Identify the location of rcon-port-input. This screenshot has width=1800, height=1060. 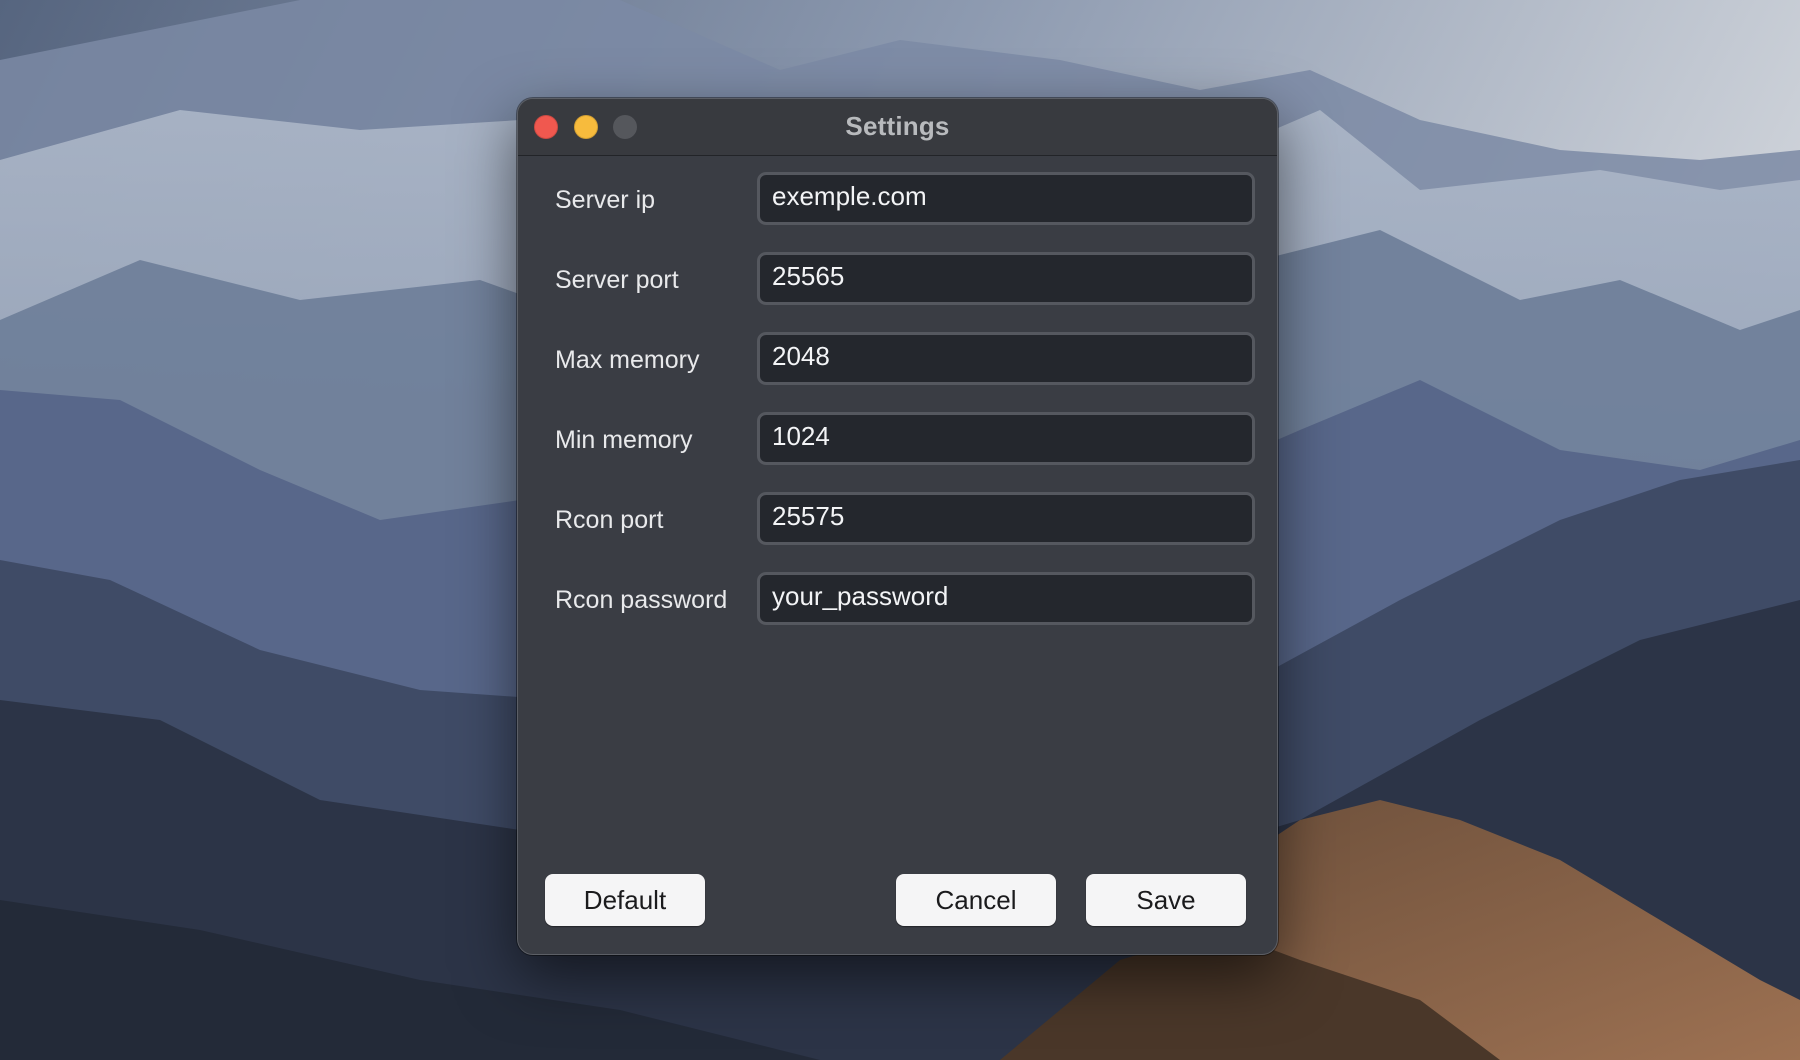
(1006, 518).